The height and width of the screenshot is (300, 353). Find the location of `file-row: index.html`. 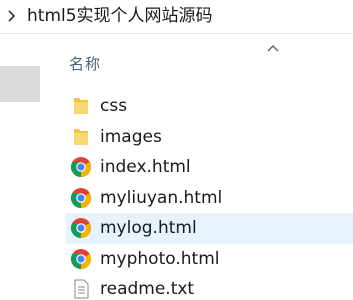

file-row: index.html is located at coordinates (209, 167).